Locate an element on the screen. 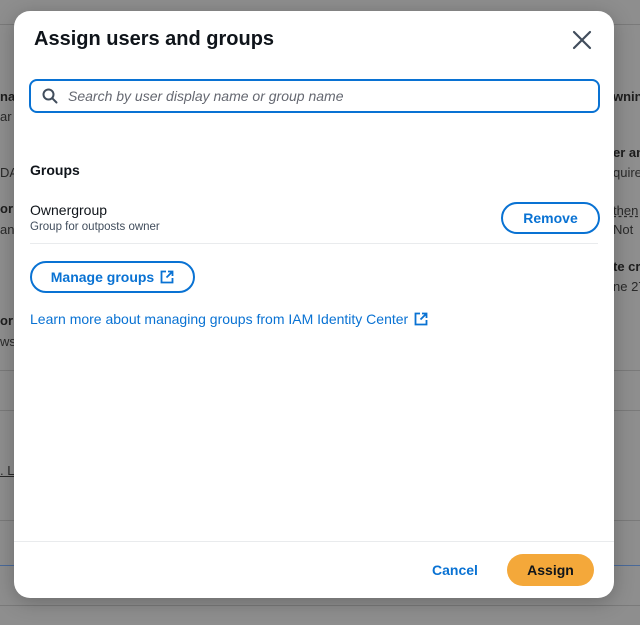  search-icon is located at coordinates (50, 96).